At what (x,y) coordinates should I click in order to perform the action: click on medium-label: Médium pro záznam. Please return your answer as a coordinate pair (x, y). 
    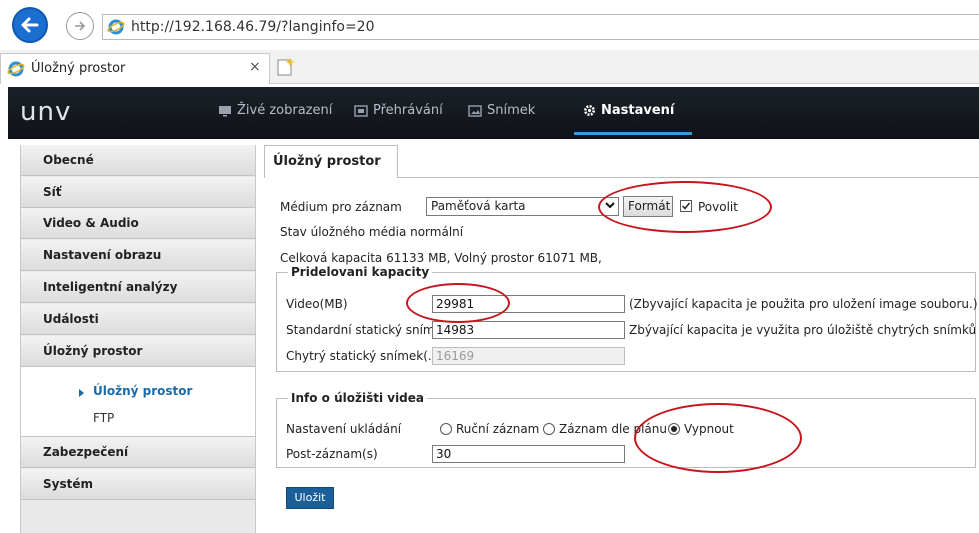
    Looking at the image, I should click on (341, 207).